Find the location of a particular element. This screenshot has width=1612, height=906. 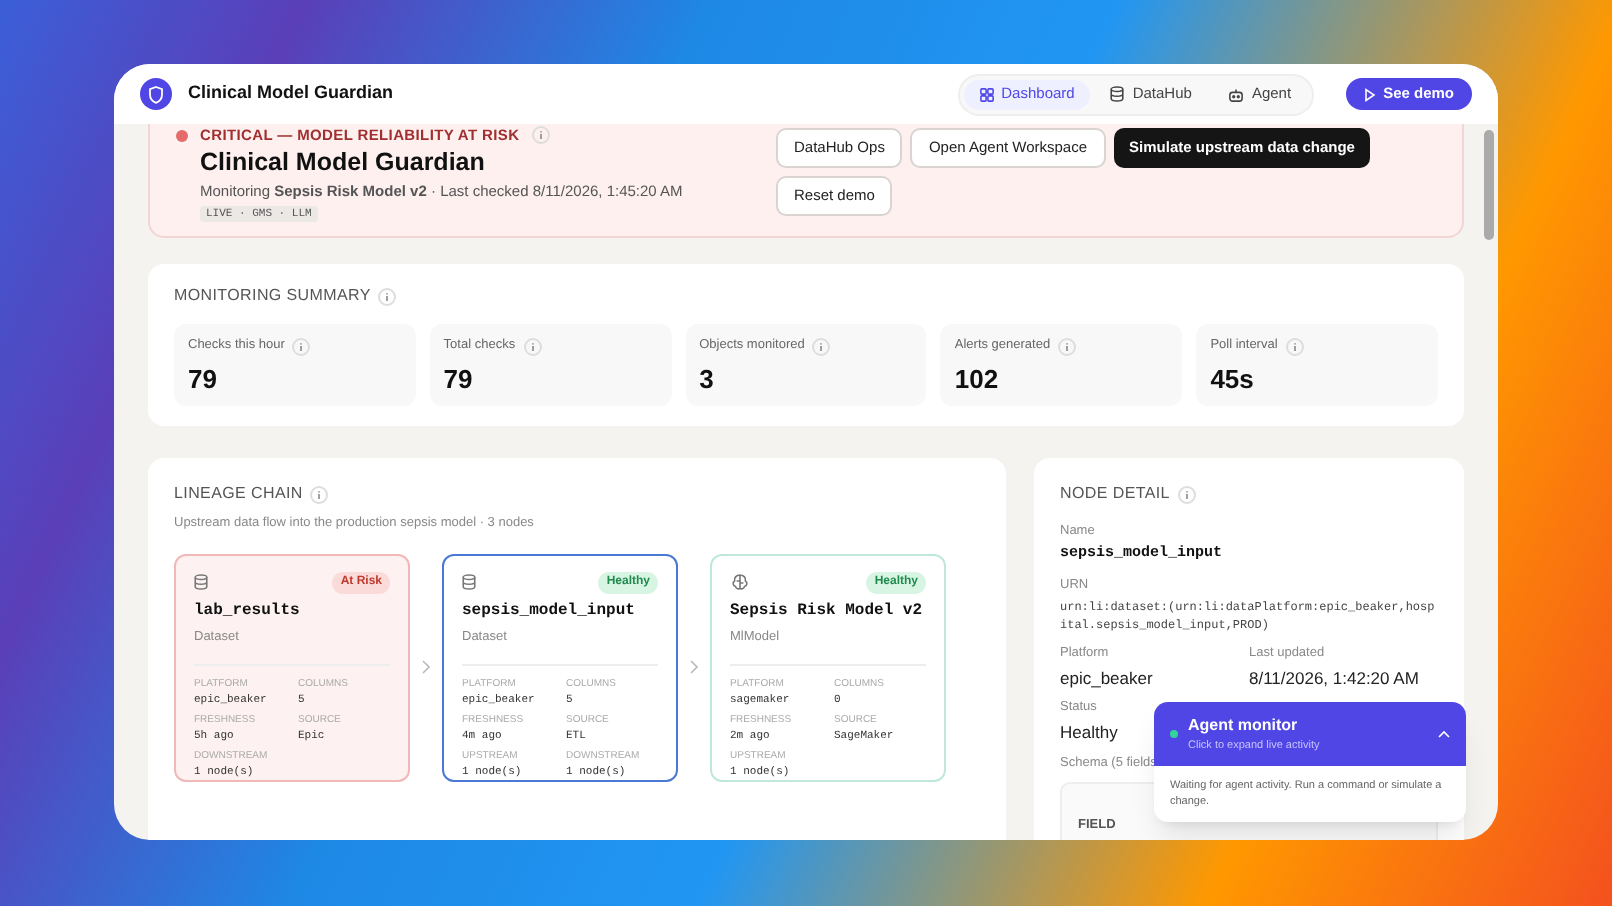

node-name: sepsis_model_input is located at coordinates (549, 611).